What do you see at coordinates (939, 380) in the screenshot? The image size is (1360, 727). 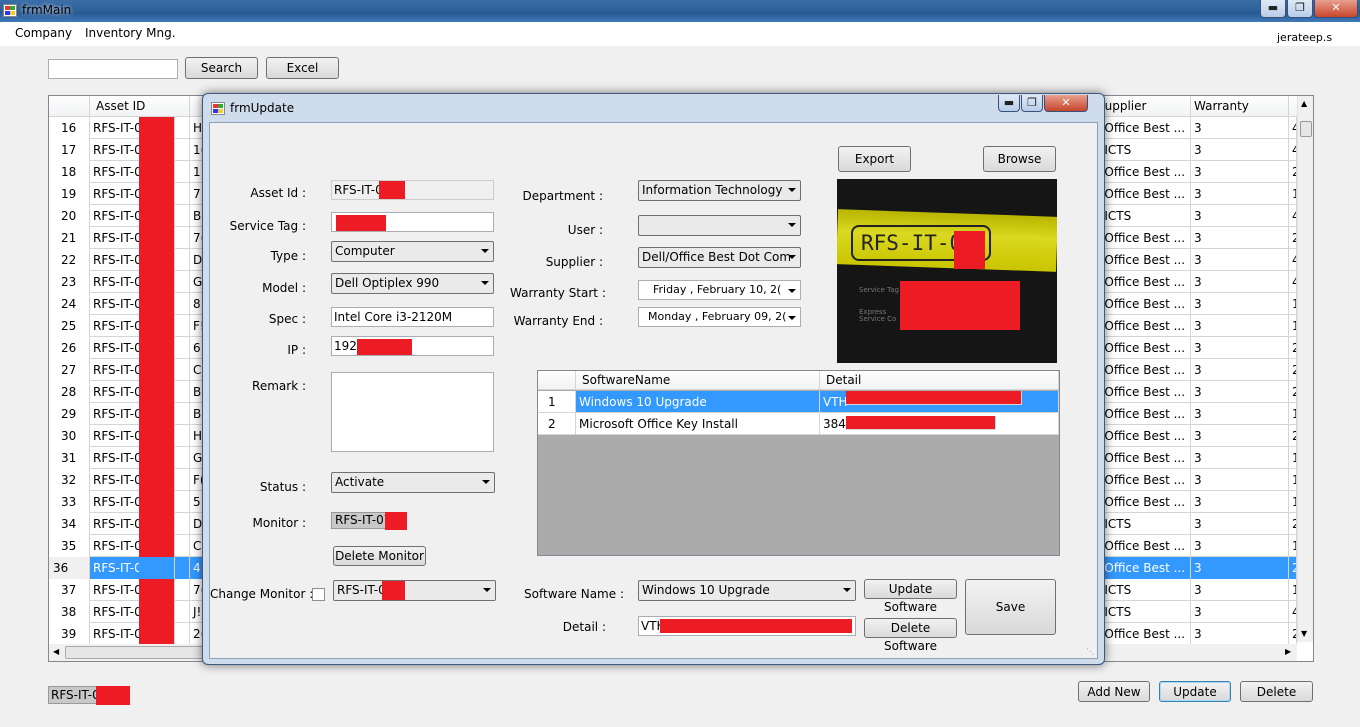 I see `col-software-detail: Detail` at bounding box center [939, 380].